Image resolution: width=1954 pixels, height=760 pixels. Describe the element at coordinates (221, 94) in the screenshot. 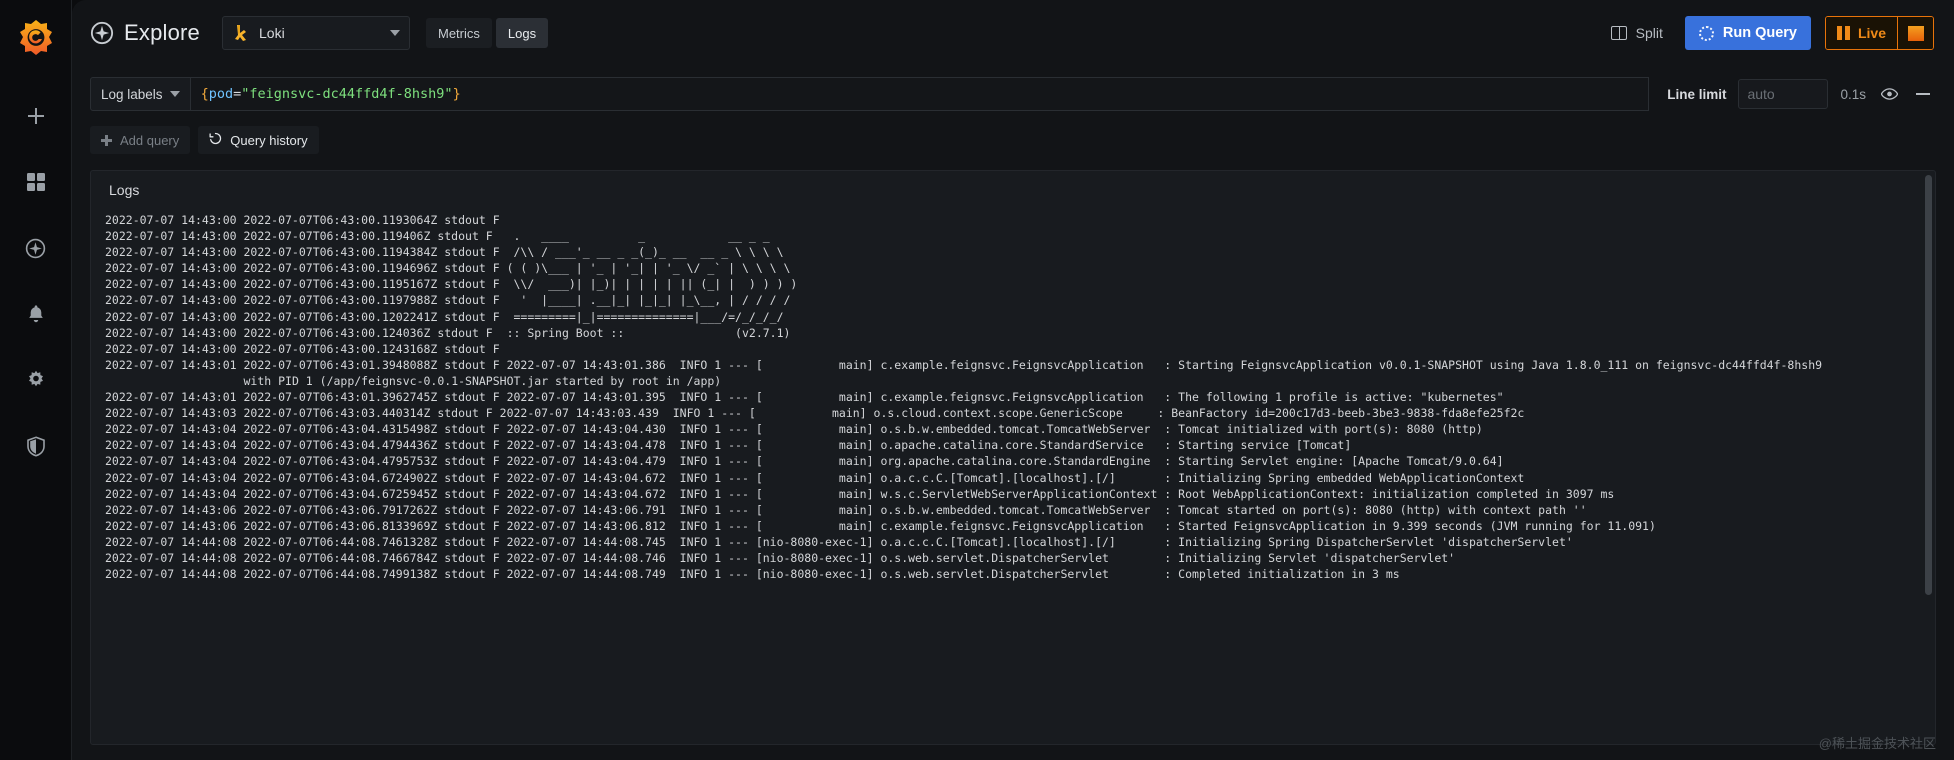

I see `expr-label-key: pod` at that location.